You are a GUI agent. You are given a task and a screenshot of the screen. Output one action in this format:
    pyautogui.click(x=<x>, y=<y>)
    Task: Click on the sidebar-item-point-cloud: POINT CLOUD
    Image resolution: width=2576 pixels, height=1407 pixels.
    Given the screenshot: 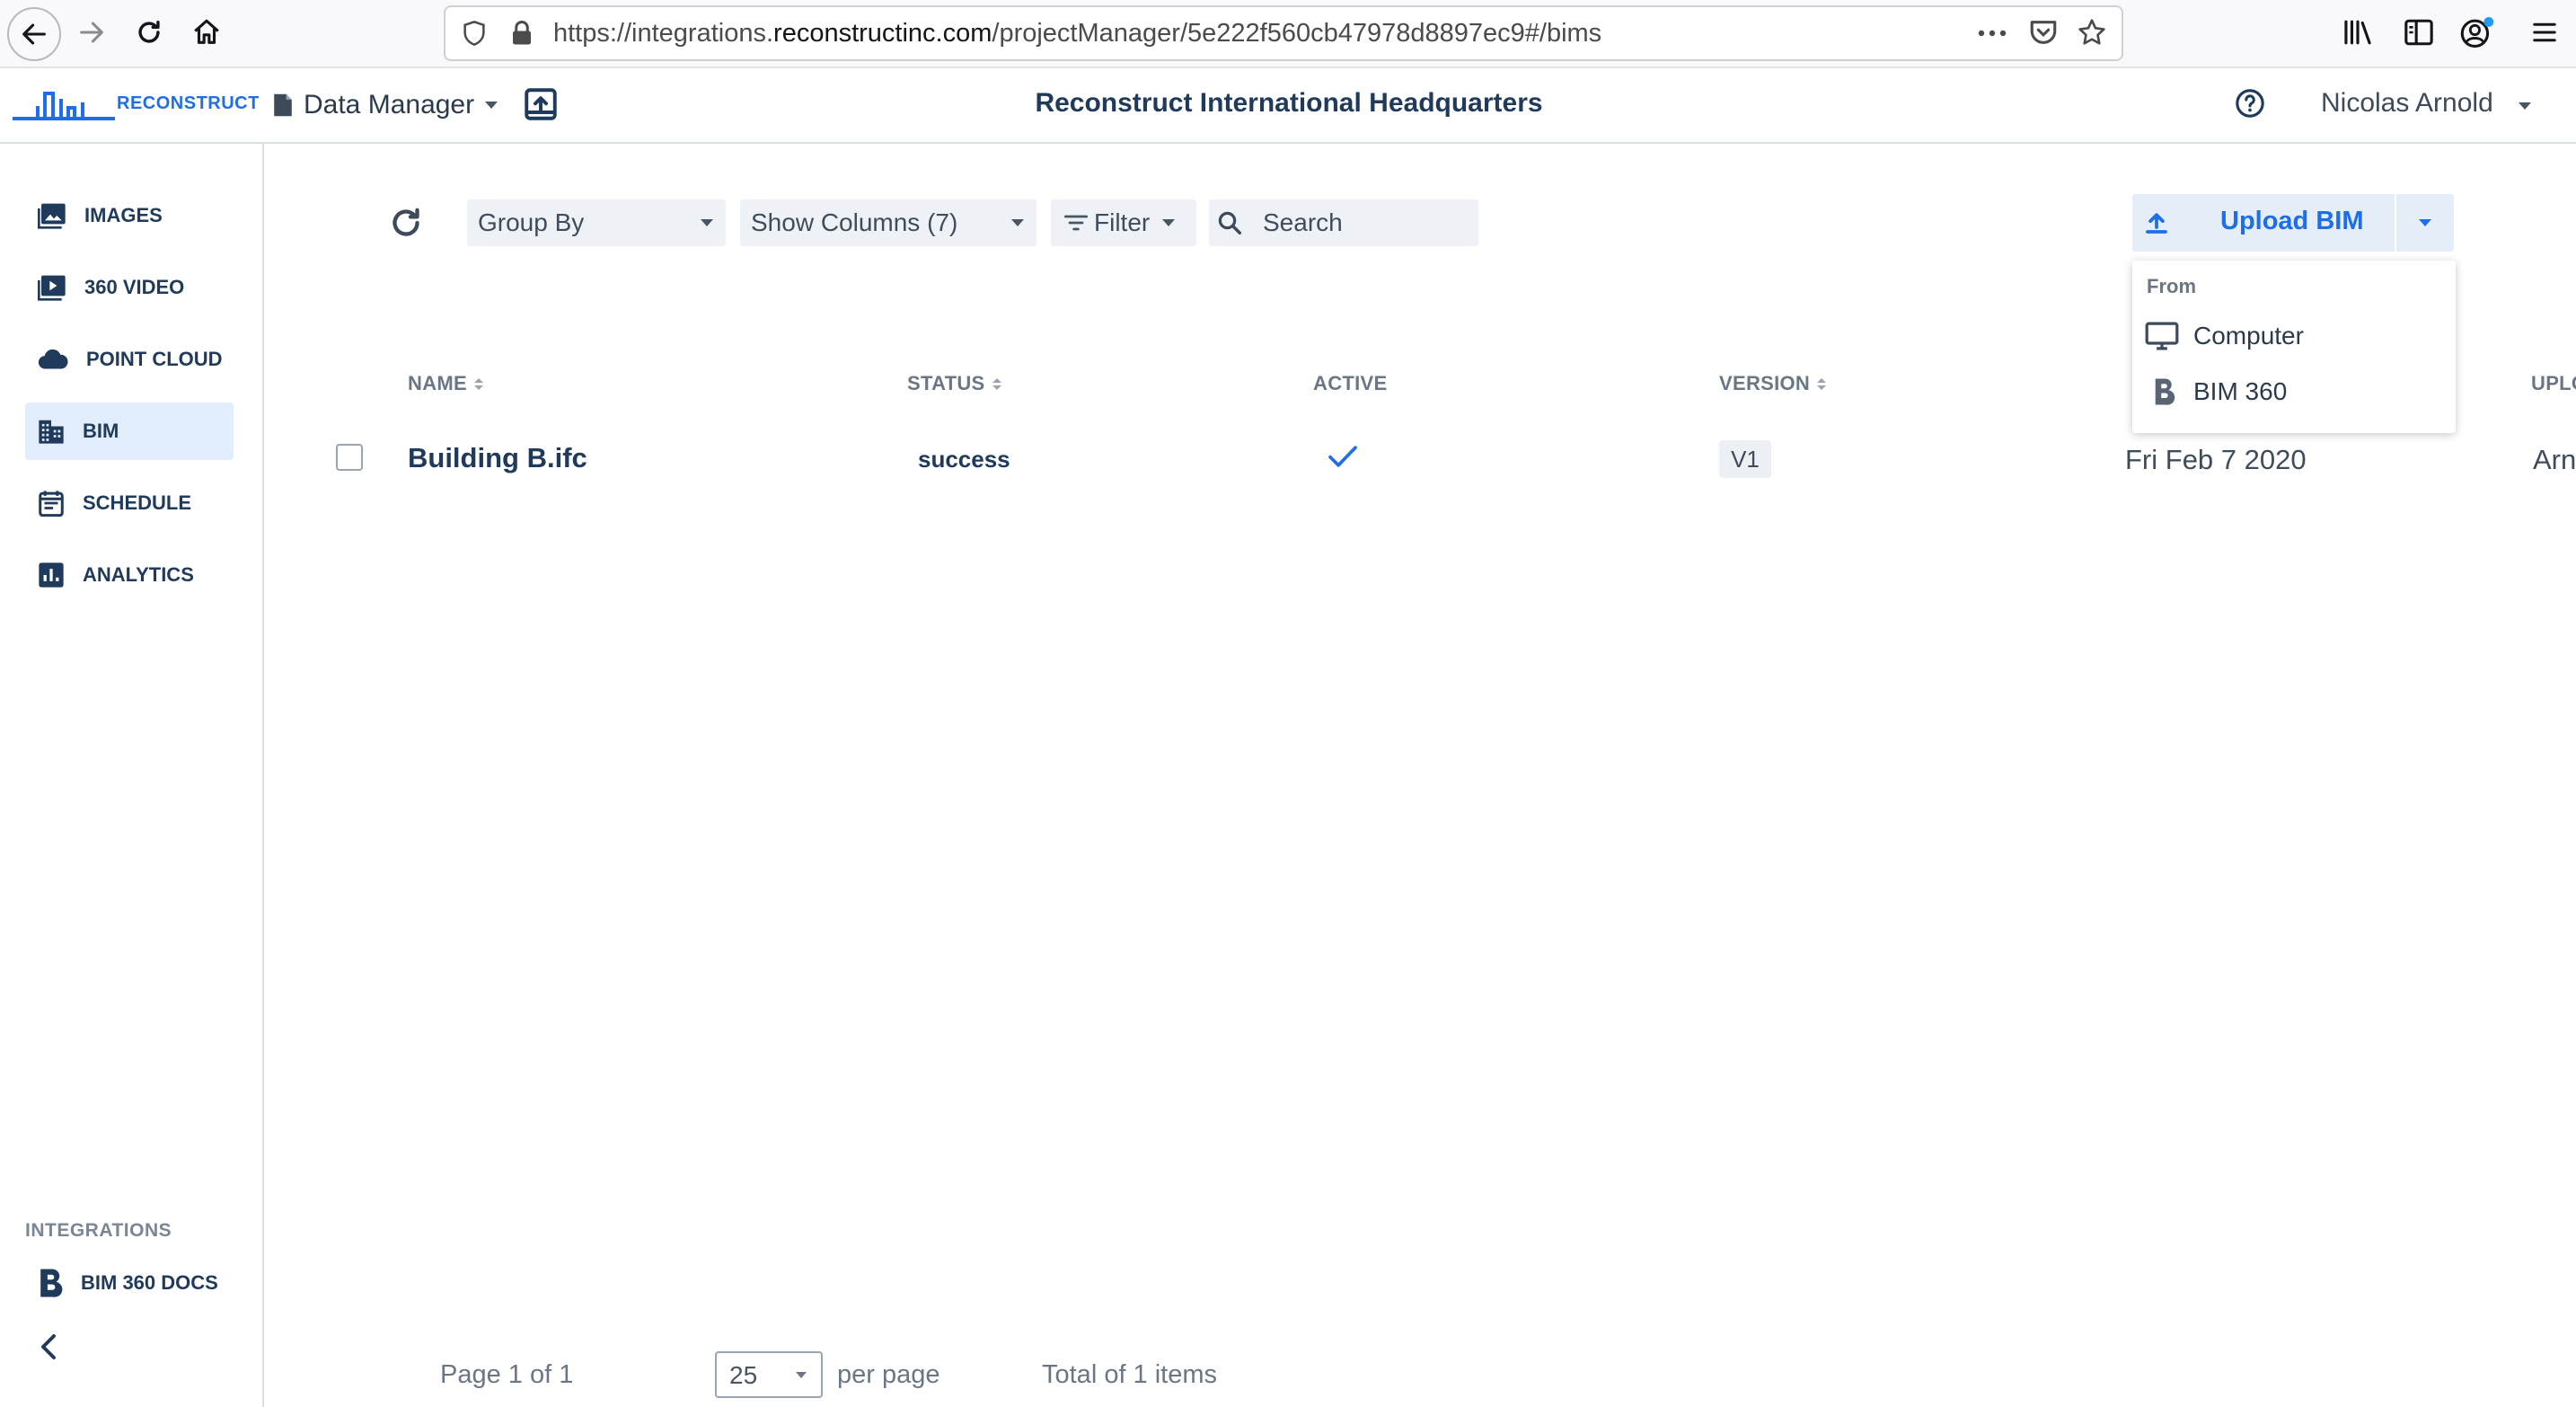 What is the action you would take?
    pyautogui.click(x=129, y=360)
    